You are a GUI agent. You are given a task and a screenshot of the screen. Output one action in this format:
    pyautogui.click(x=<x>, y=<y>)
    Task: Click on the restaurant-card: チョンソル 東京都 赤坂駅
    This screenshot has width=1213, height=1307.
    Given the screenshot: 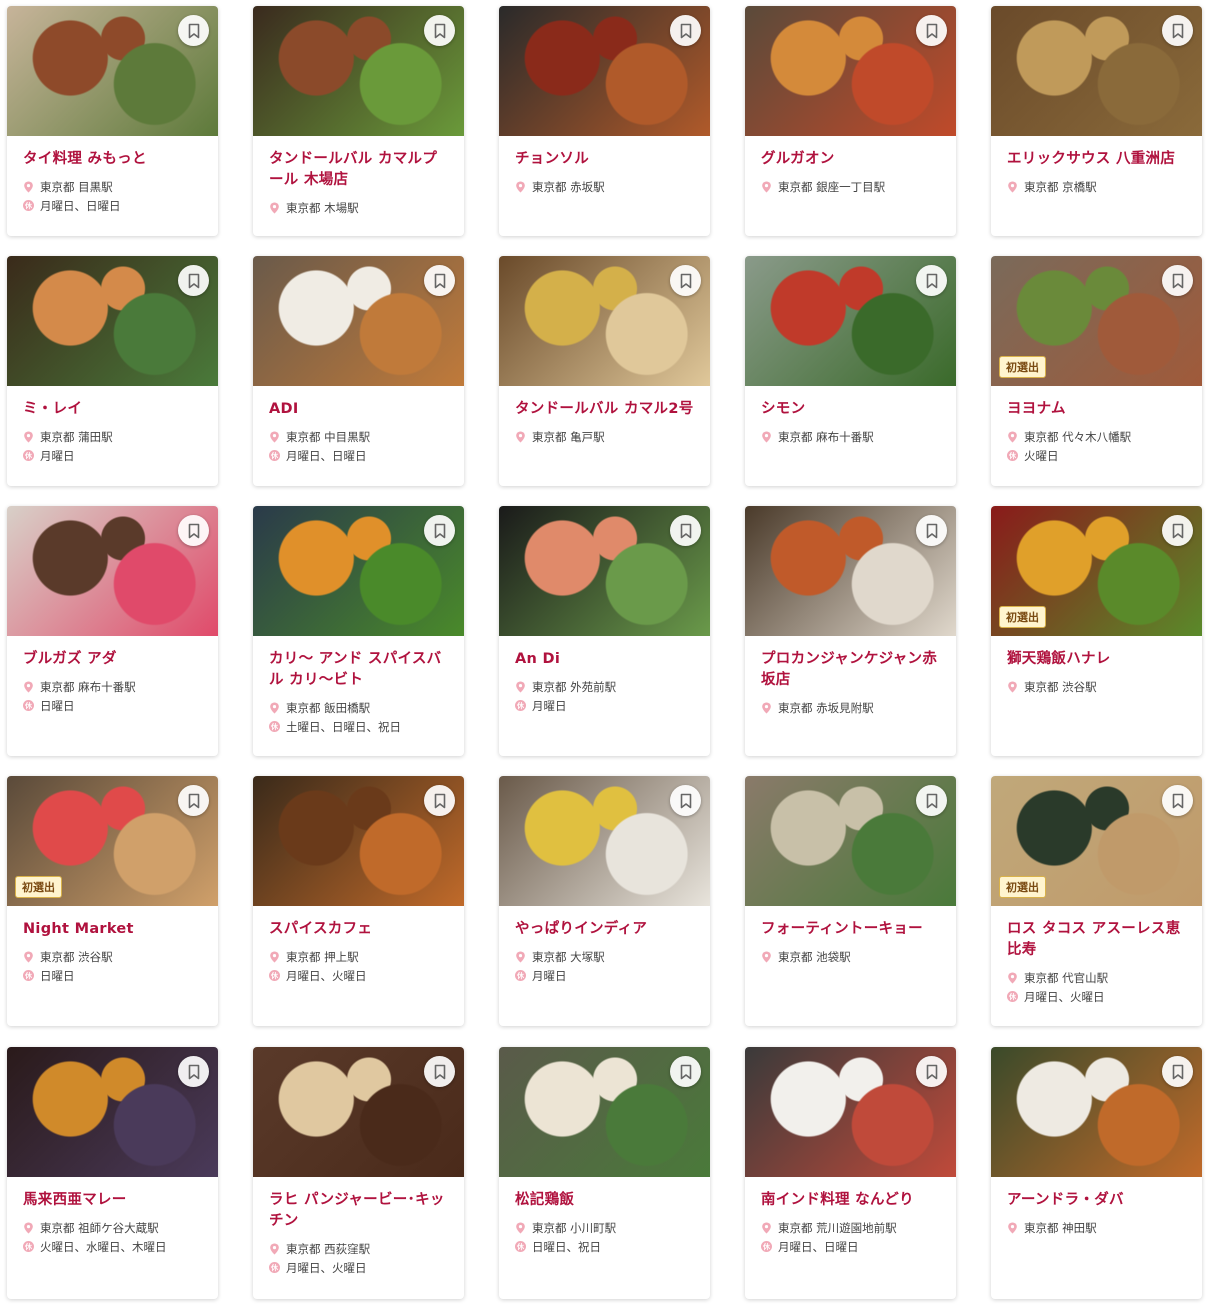 What is the action you would take?
    pyautogui.click(x=604, y=121)
    